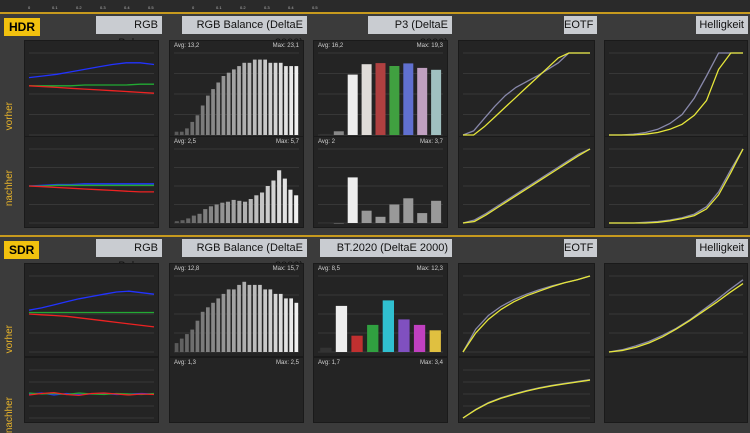 The height and width of the screenshot is (433, 750). I want to click on hdr-rgb-vorher, so click(91, 90).